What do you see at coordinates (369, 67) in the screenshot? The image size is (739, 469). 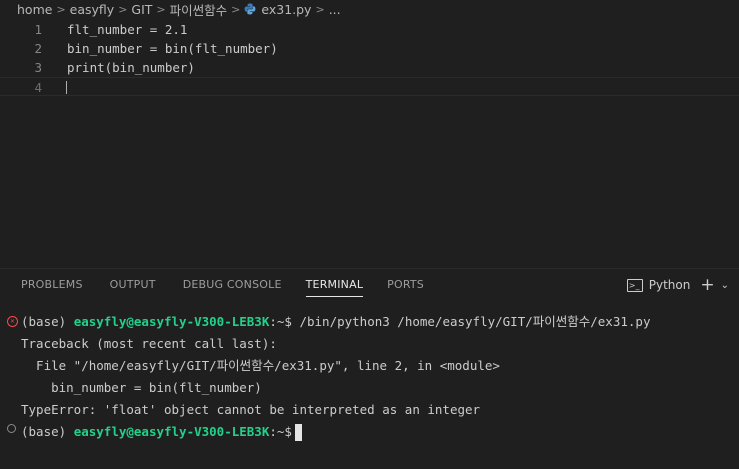 I see `code-line: 3 print(bin_number)` at bounding box center [369, 67].